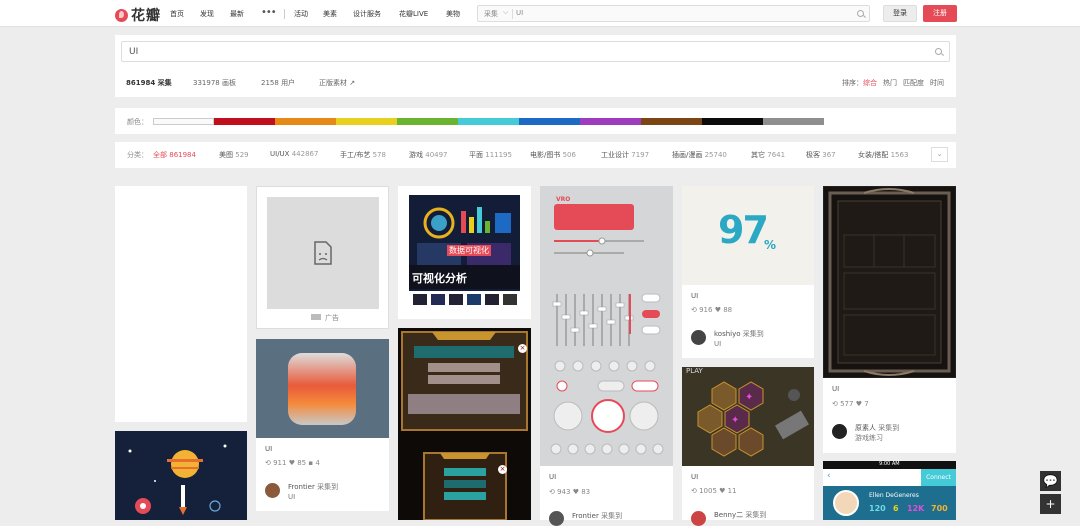  I want to click on broken-image-placeholder, so click(323, 253).